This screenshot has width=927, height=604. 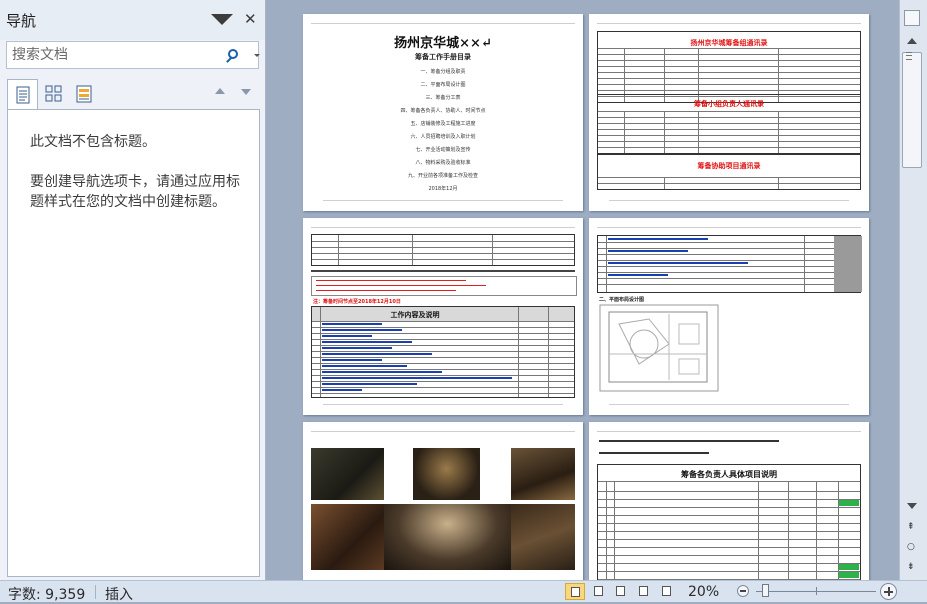 What do you see at coordinates (463, 592) in the screenshot?
I see `status-bar: 字数: 9,359 插入 20%` at bounding box center [463, 592].